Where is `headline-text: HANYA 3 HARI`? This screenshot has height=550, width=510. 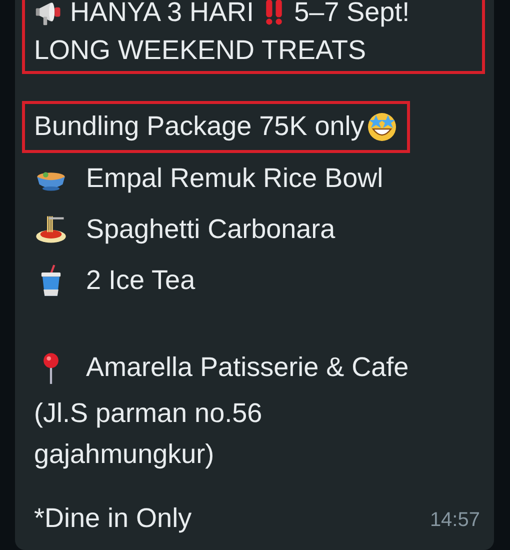
headline-text: HANYA 3 HARI is located at coordinates (162, 14).